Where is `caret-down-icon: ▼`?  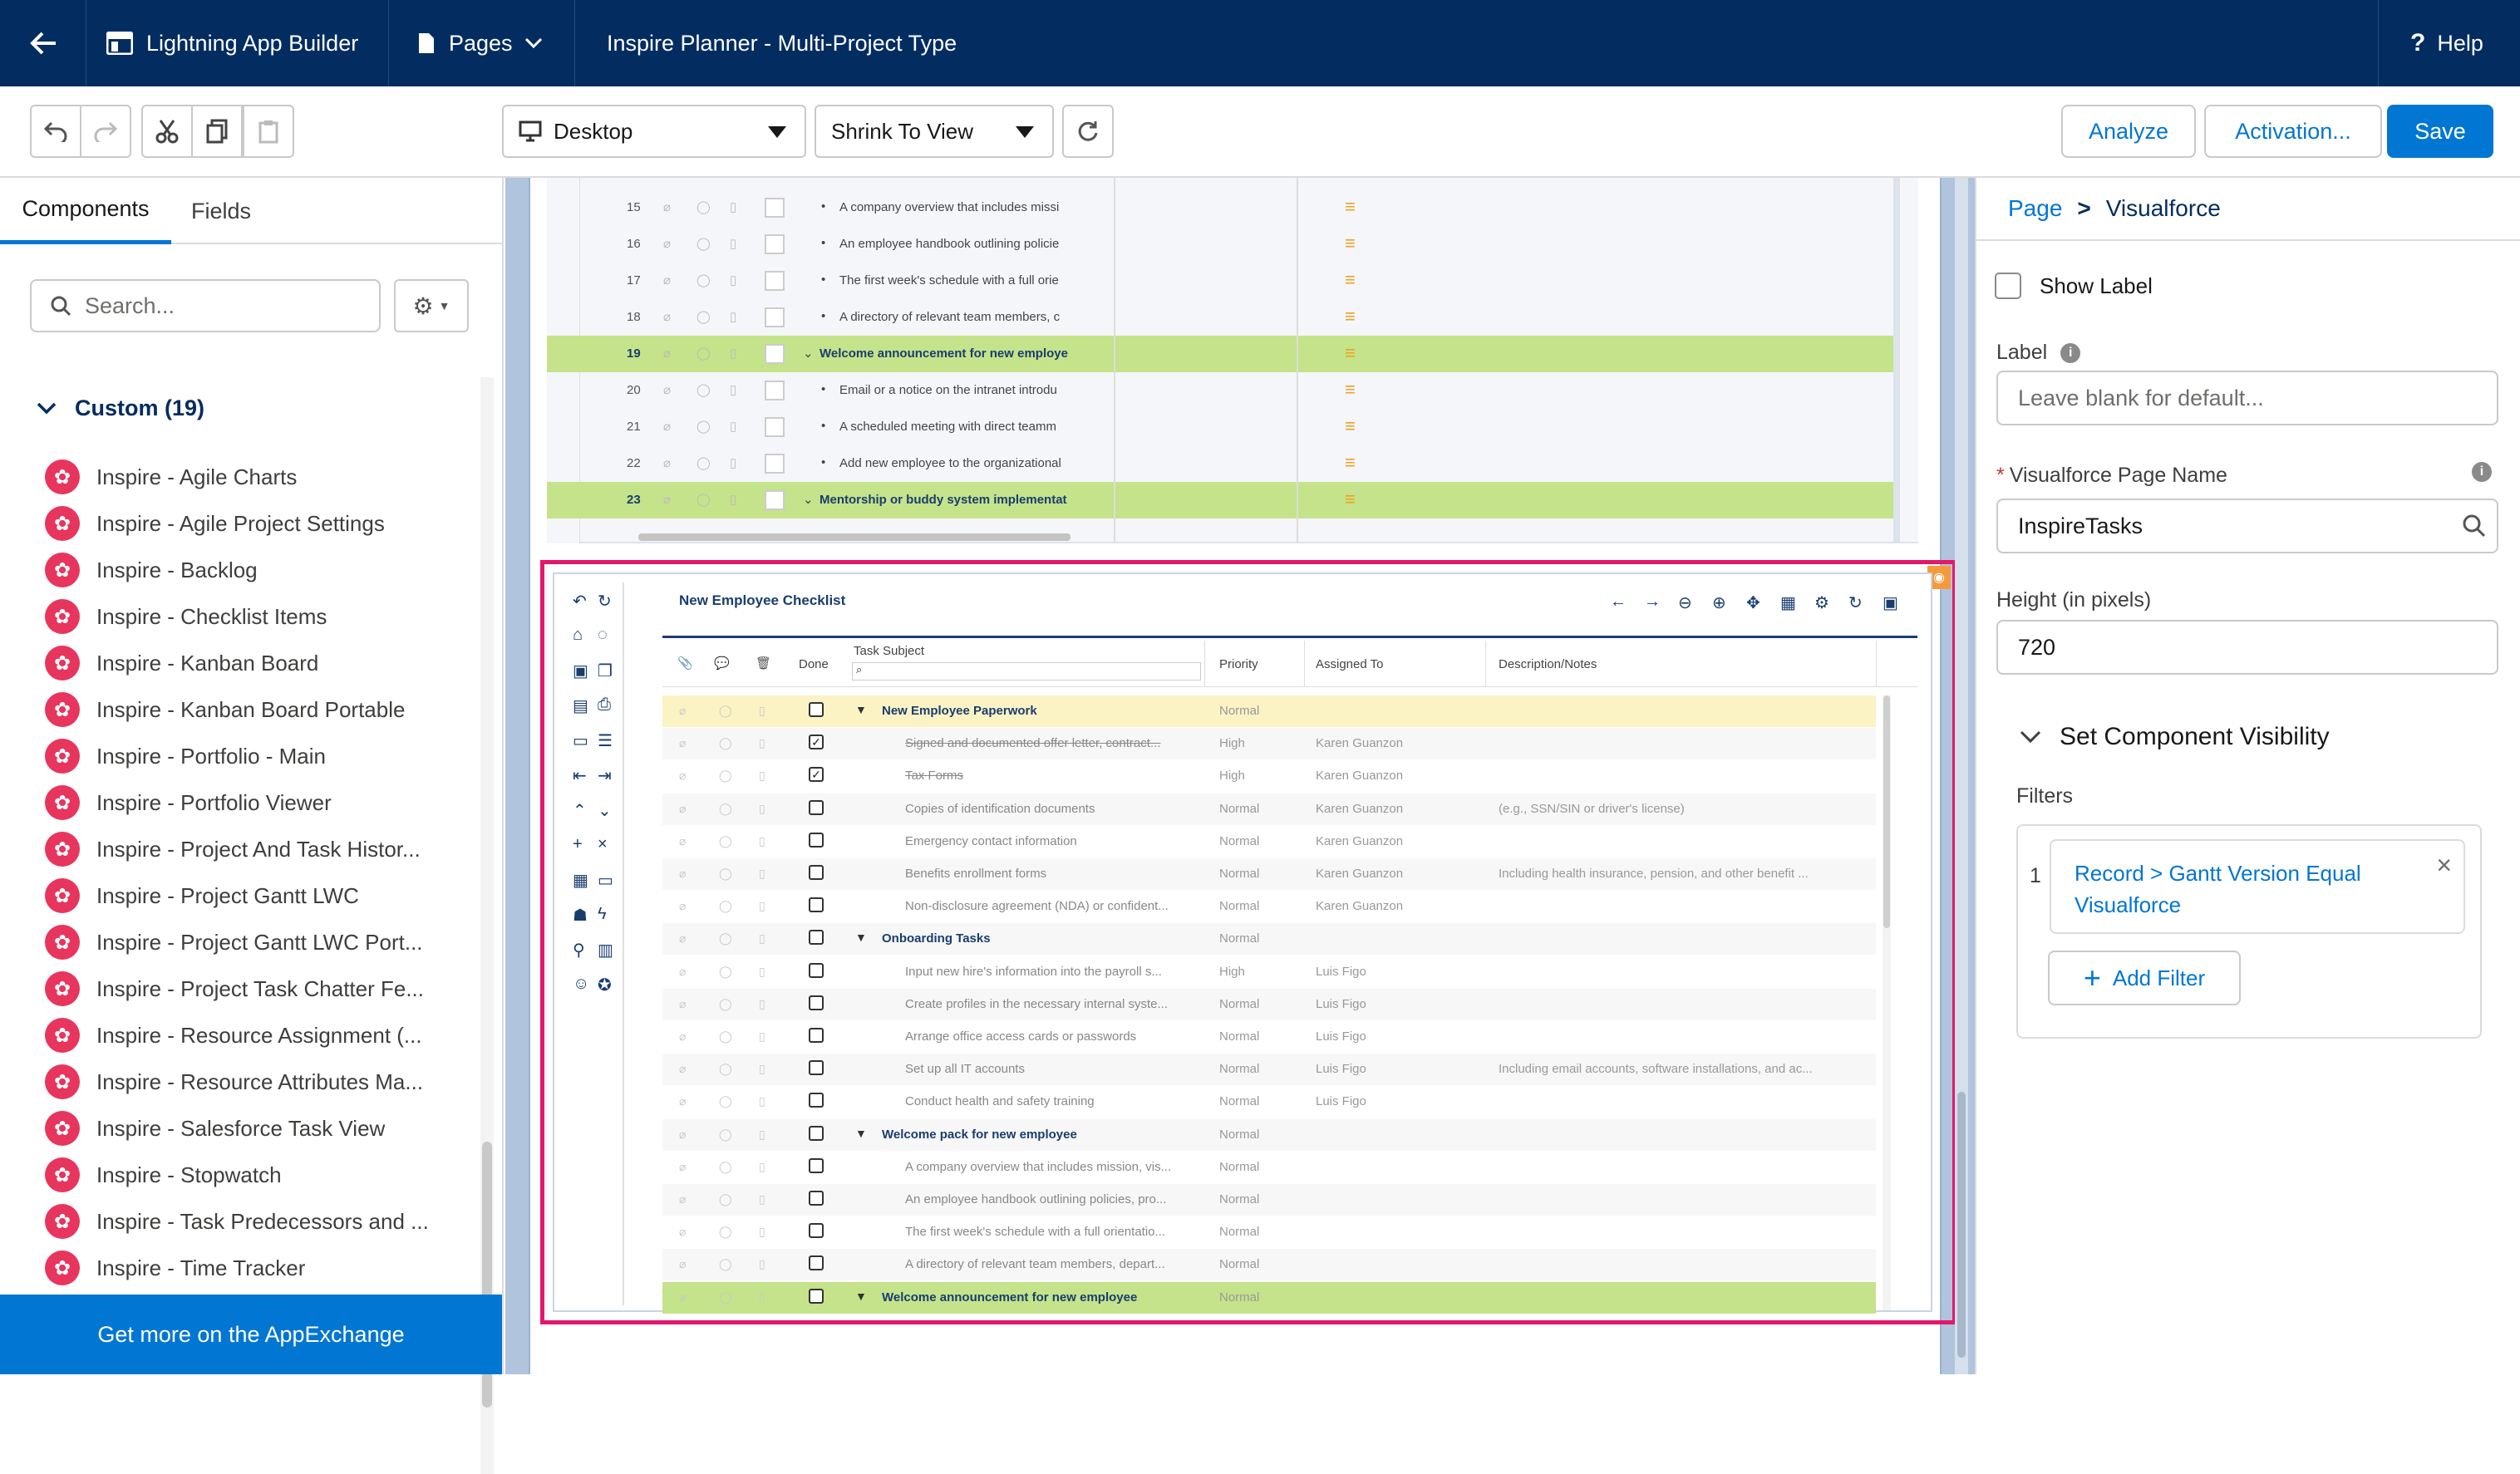
caret-down-icon: ▼ is located at coordinates (861, 937).